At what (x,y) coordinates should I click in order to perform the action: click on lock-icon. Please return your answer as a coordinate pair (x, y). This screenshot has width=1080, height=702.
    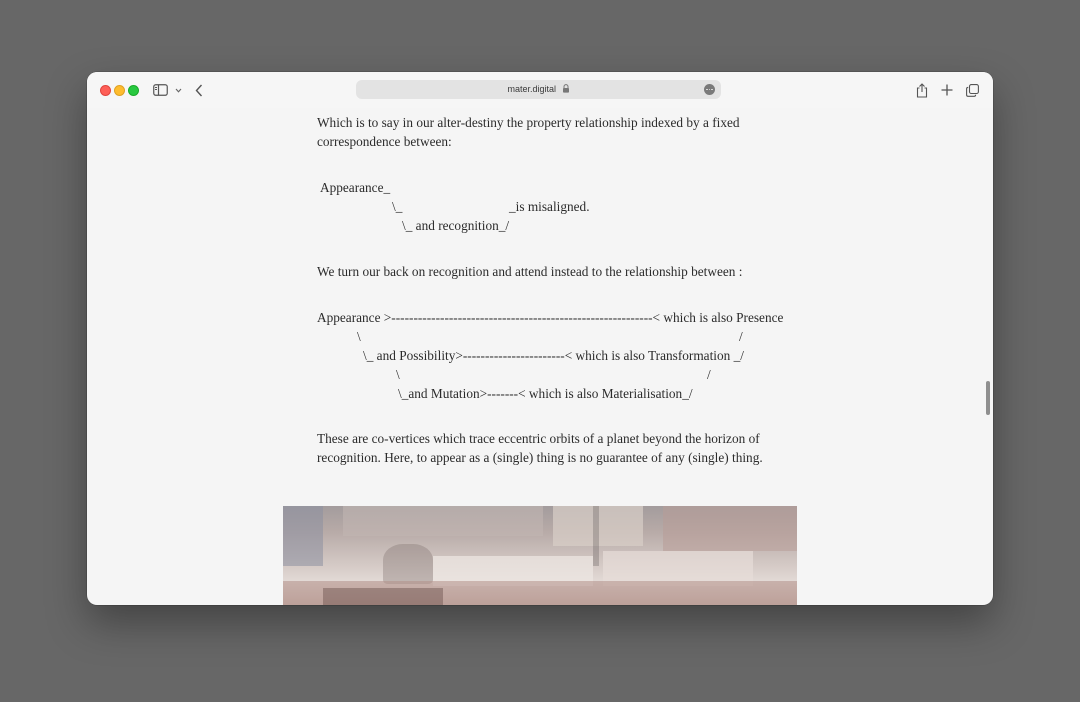
    Looking at the image, I should click on (564, 89).